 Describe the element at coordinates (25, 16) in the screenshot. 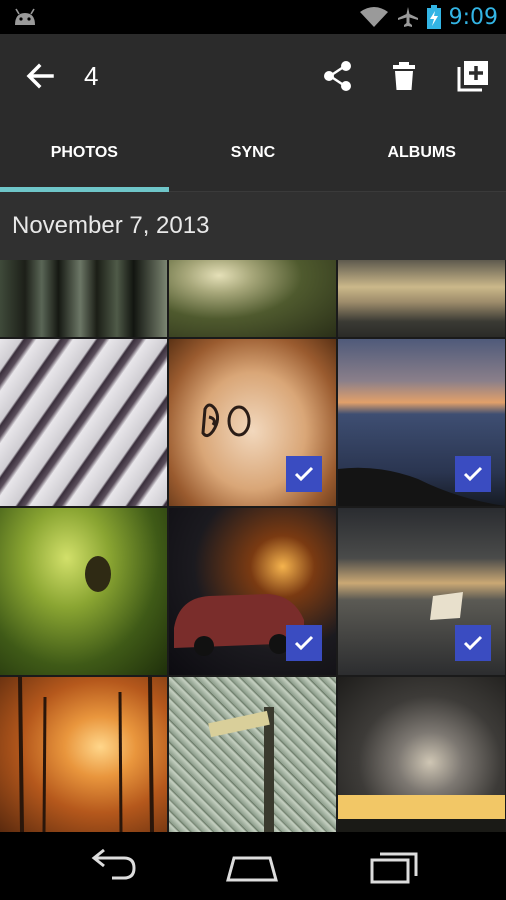

I see `android-icon` at that location.